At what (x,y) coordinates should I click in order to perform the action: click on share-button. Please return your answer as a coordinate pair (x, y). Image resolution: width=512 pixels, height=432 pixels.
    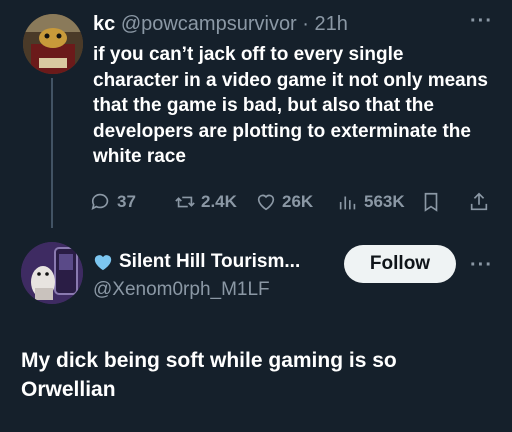
    Looking at the image, I should click on (479, 202).